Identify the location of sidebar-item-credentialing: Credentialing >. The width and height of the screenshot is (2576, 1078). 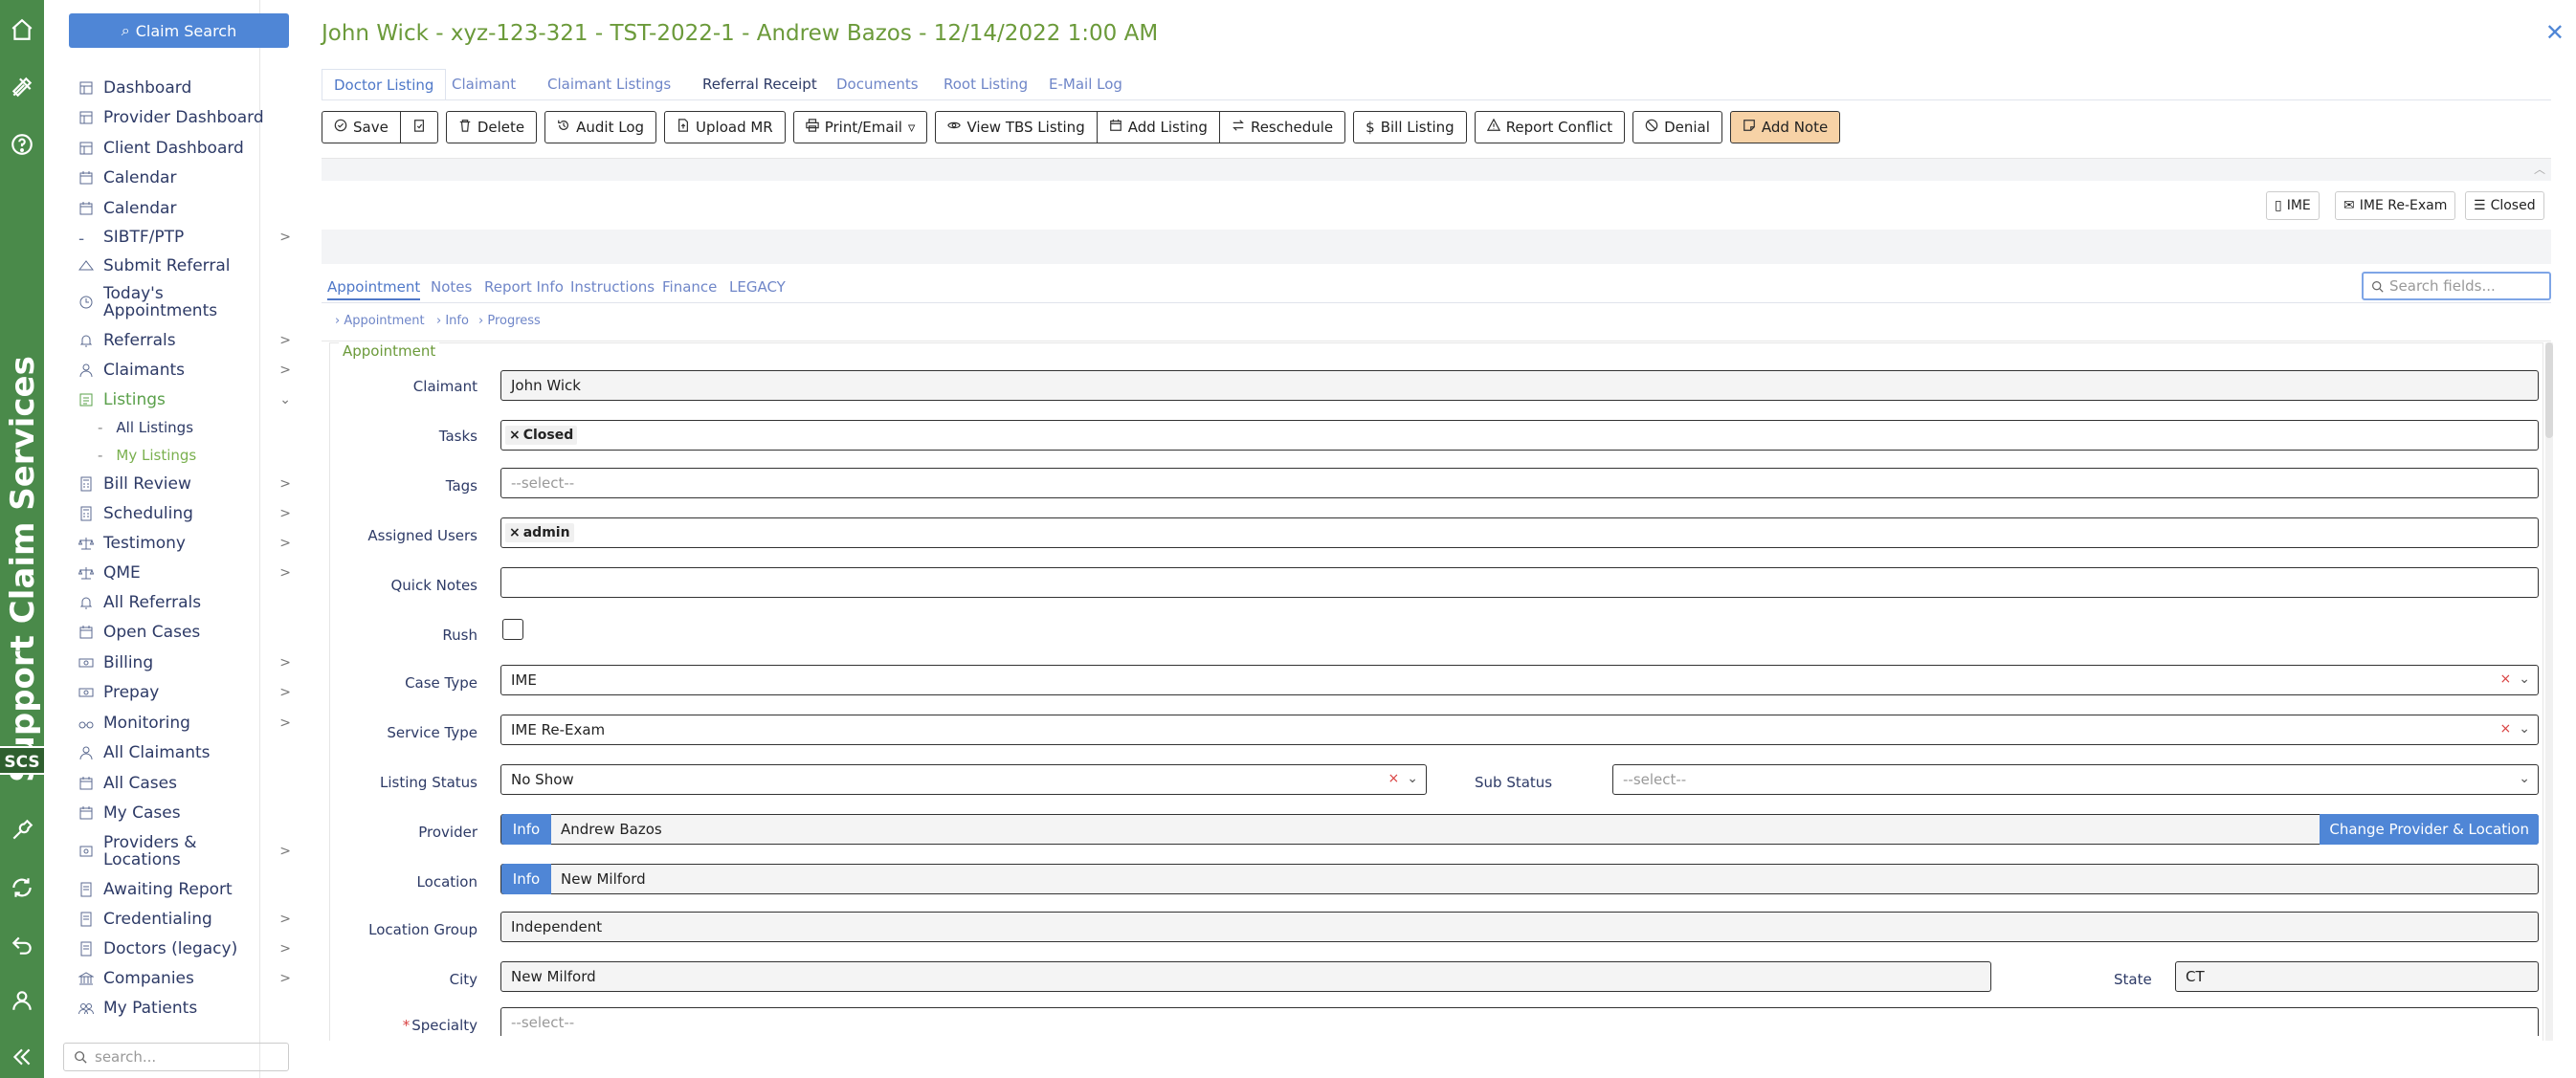
(191, 919).